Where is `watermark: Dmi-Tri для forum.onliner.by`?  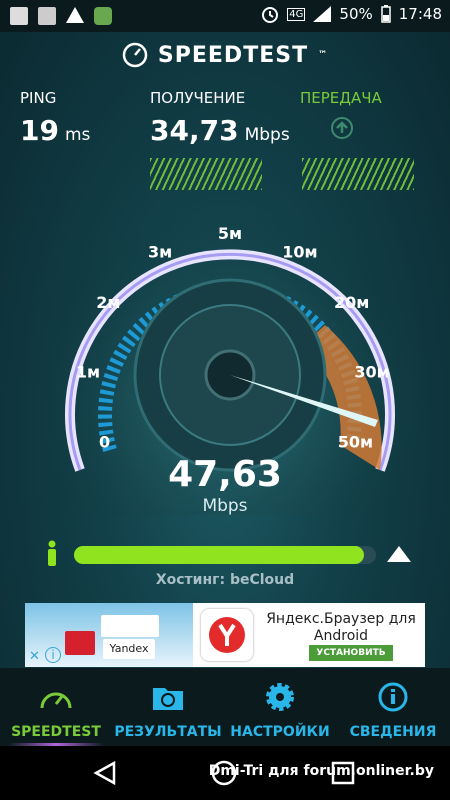
watermark: Dmi-Tri для forum.onliner.by is located at coordinates (321, 771).